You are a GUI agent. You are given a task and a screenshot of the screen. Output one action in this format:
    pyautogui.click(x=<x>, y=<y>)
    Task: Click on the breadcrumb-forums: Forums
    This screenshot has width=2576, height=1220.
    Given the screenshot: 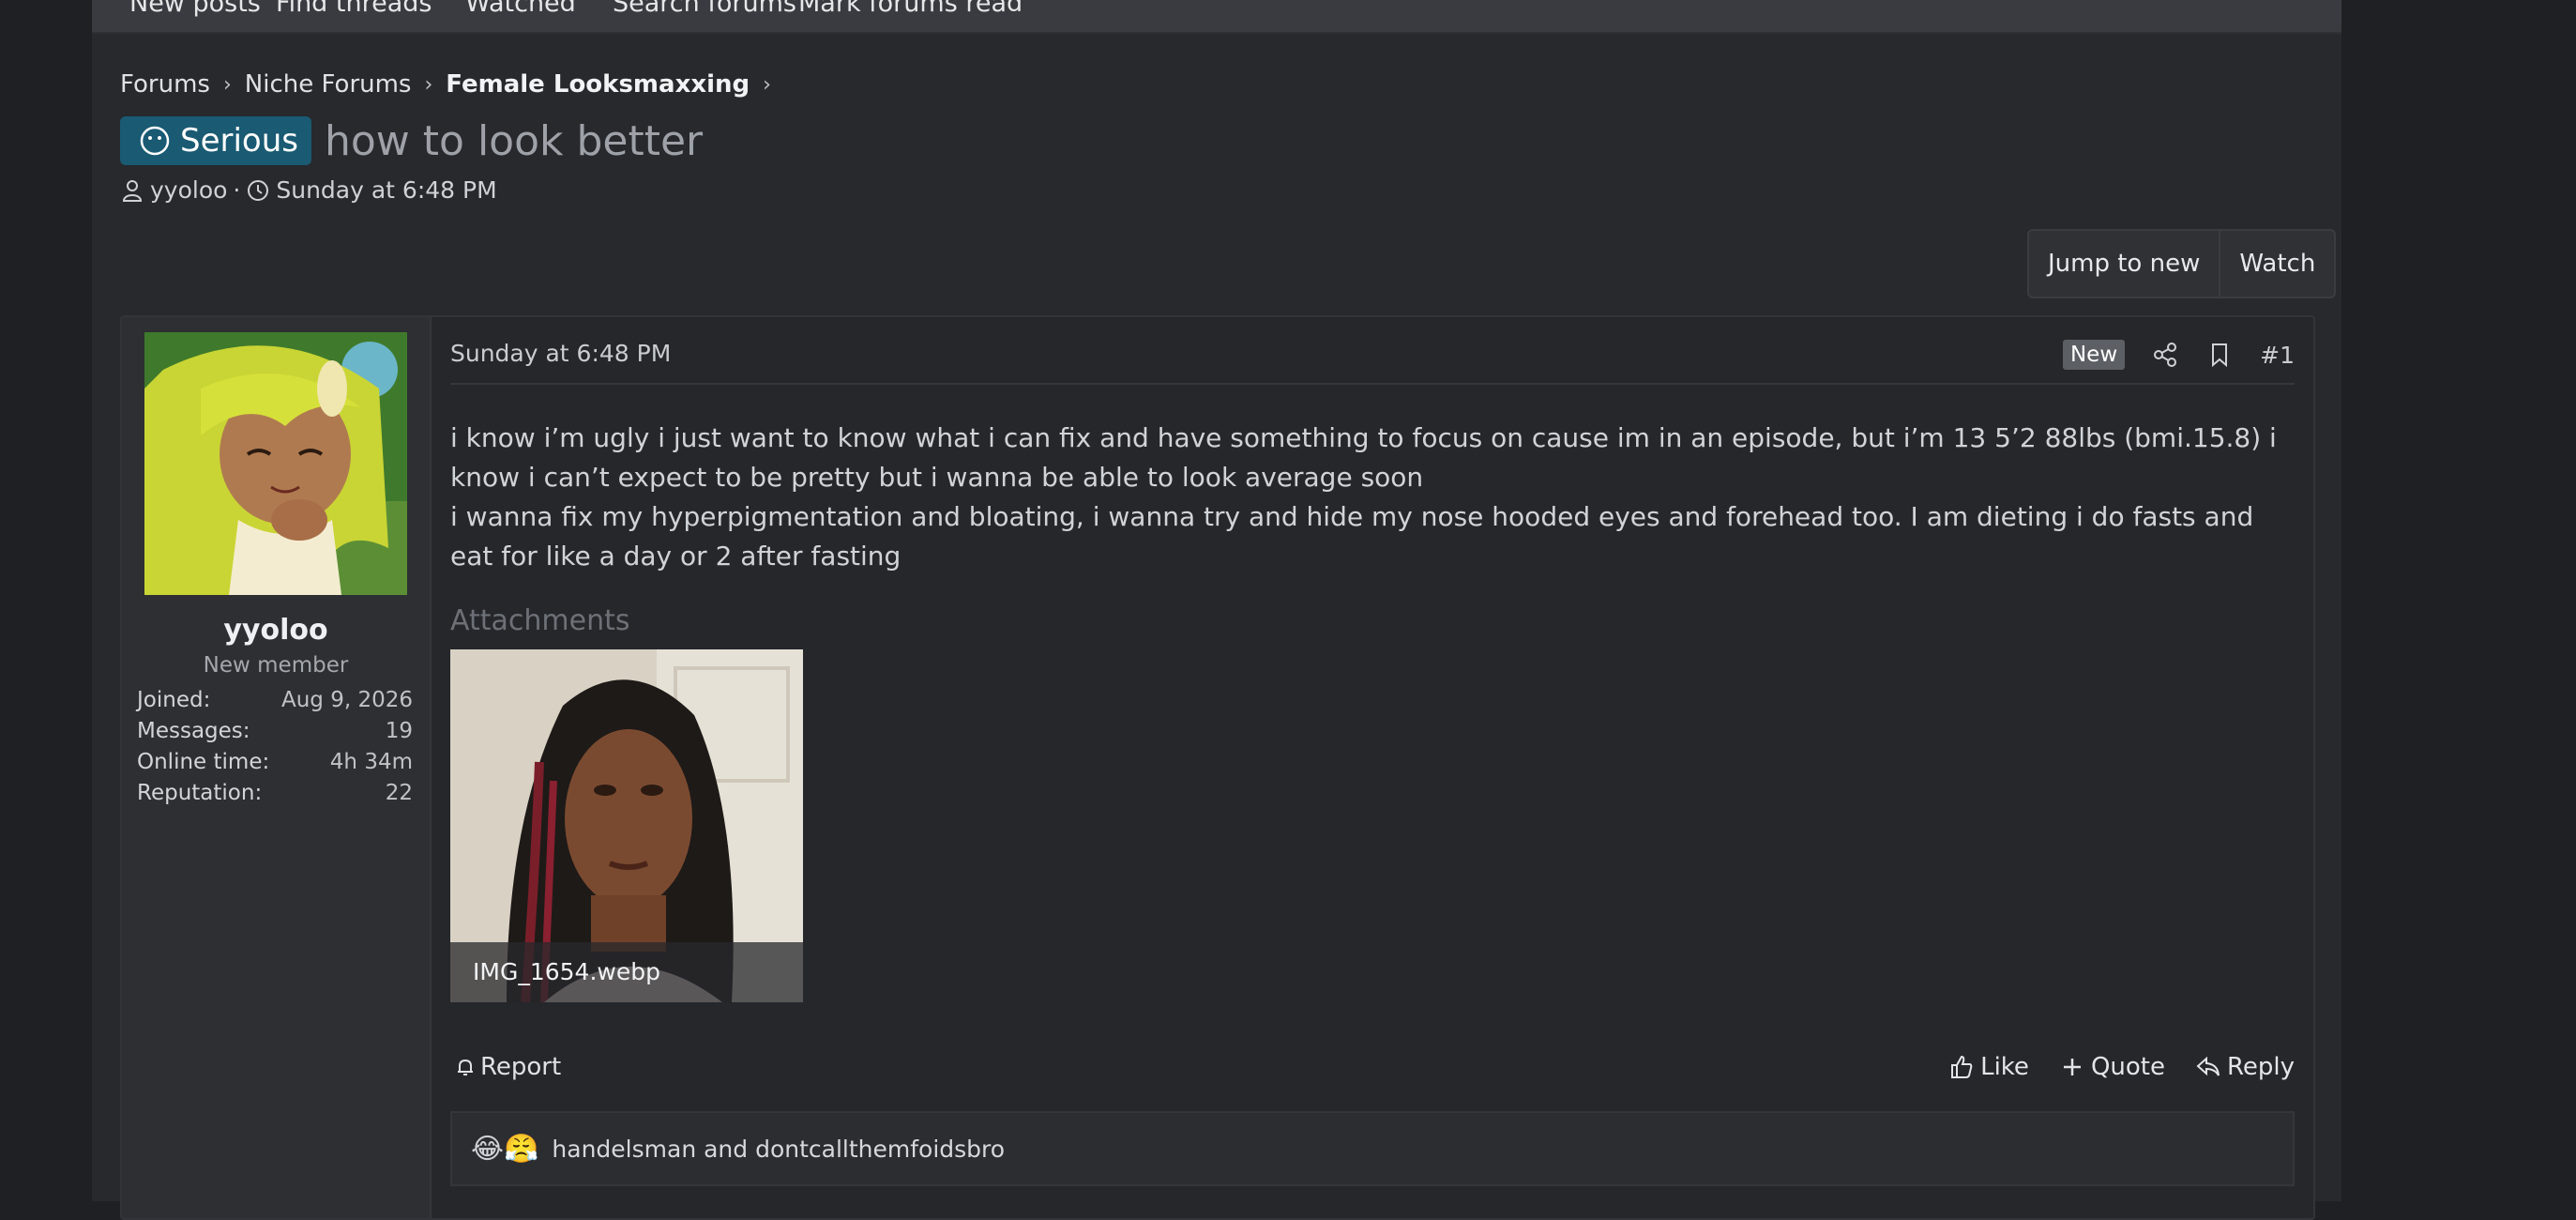 What is the action you would take?
    pyautogui.click(x=165, y=85)
    